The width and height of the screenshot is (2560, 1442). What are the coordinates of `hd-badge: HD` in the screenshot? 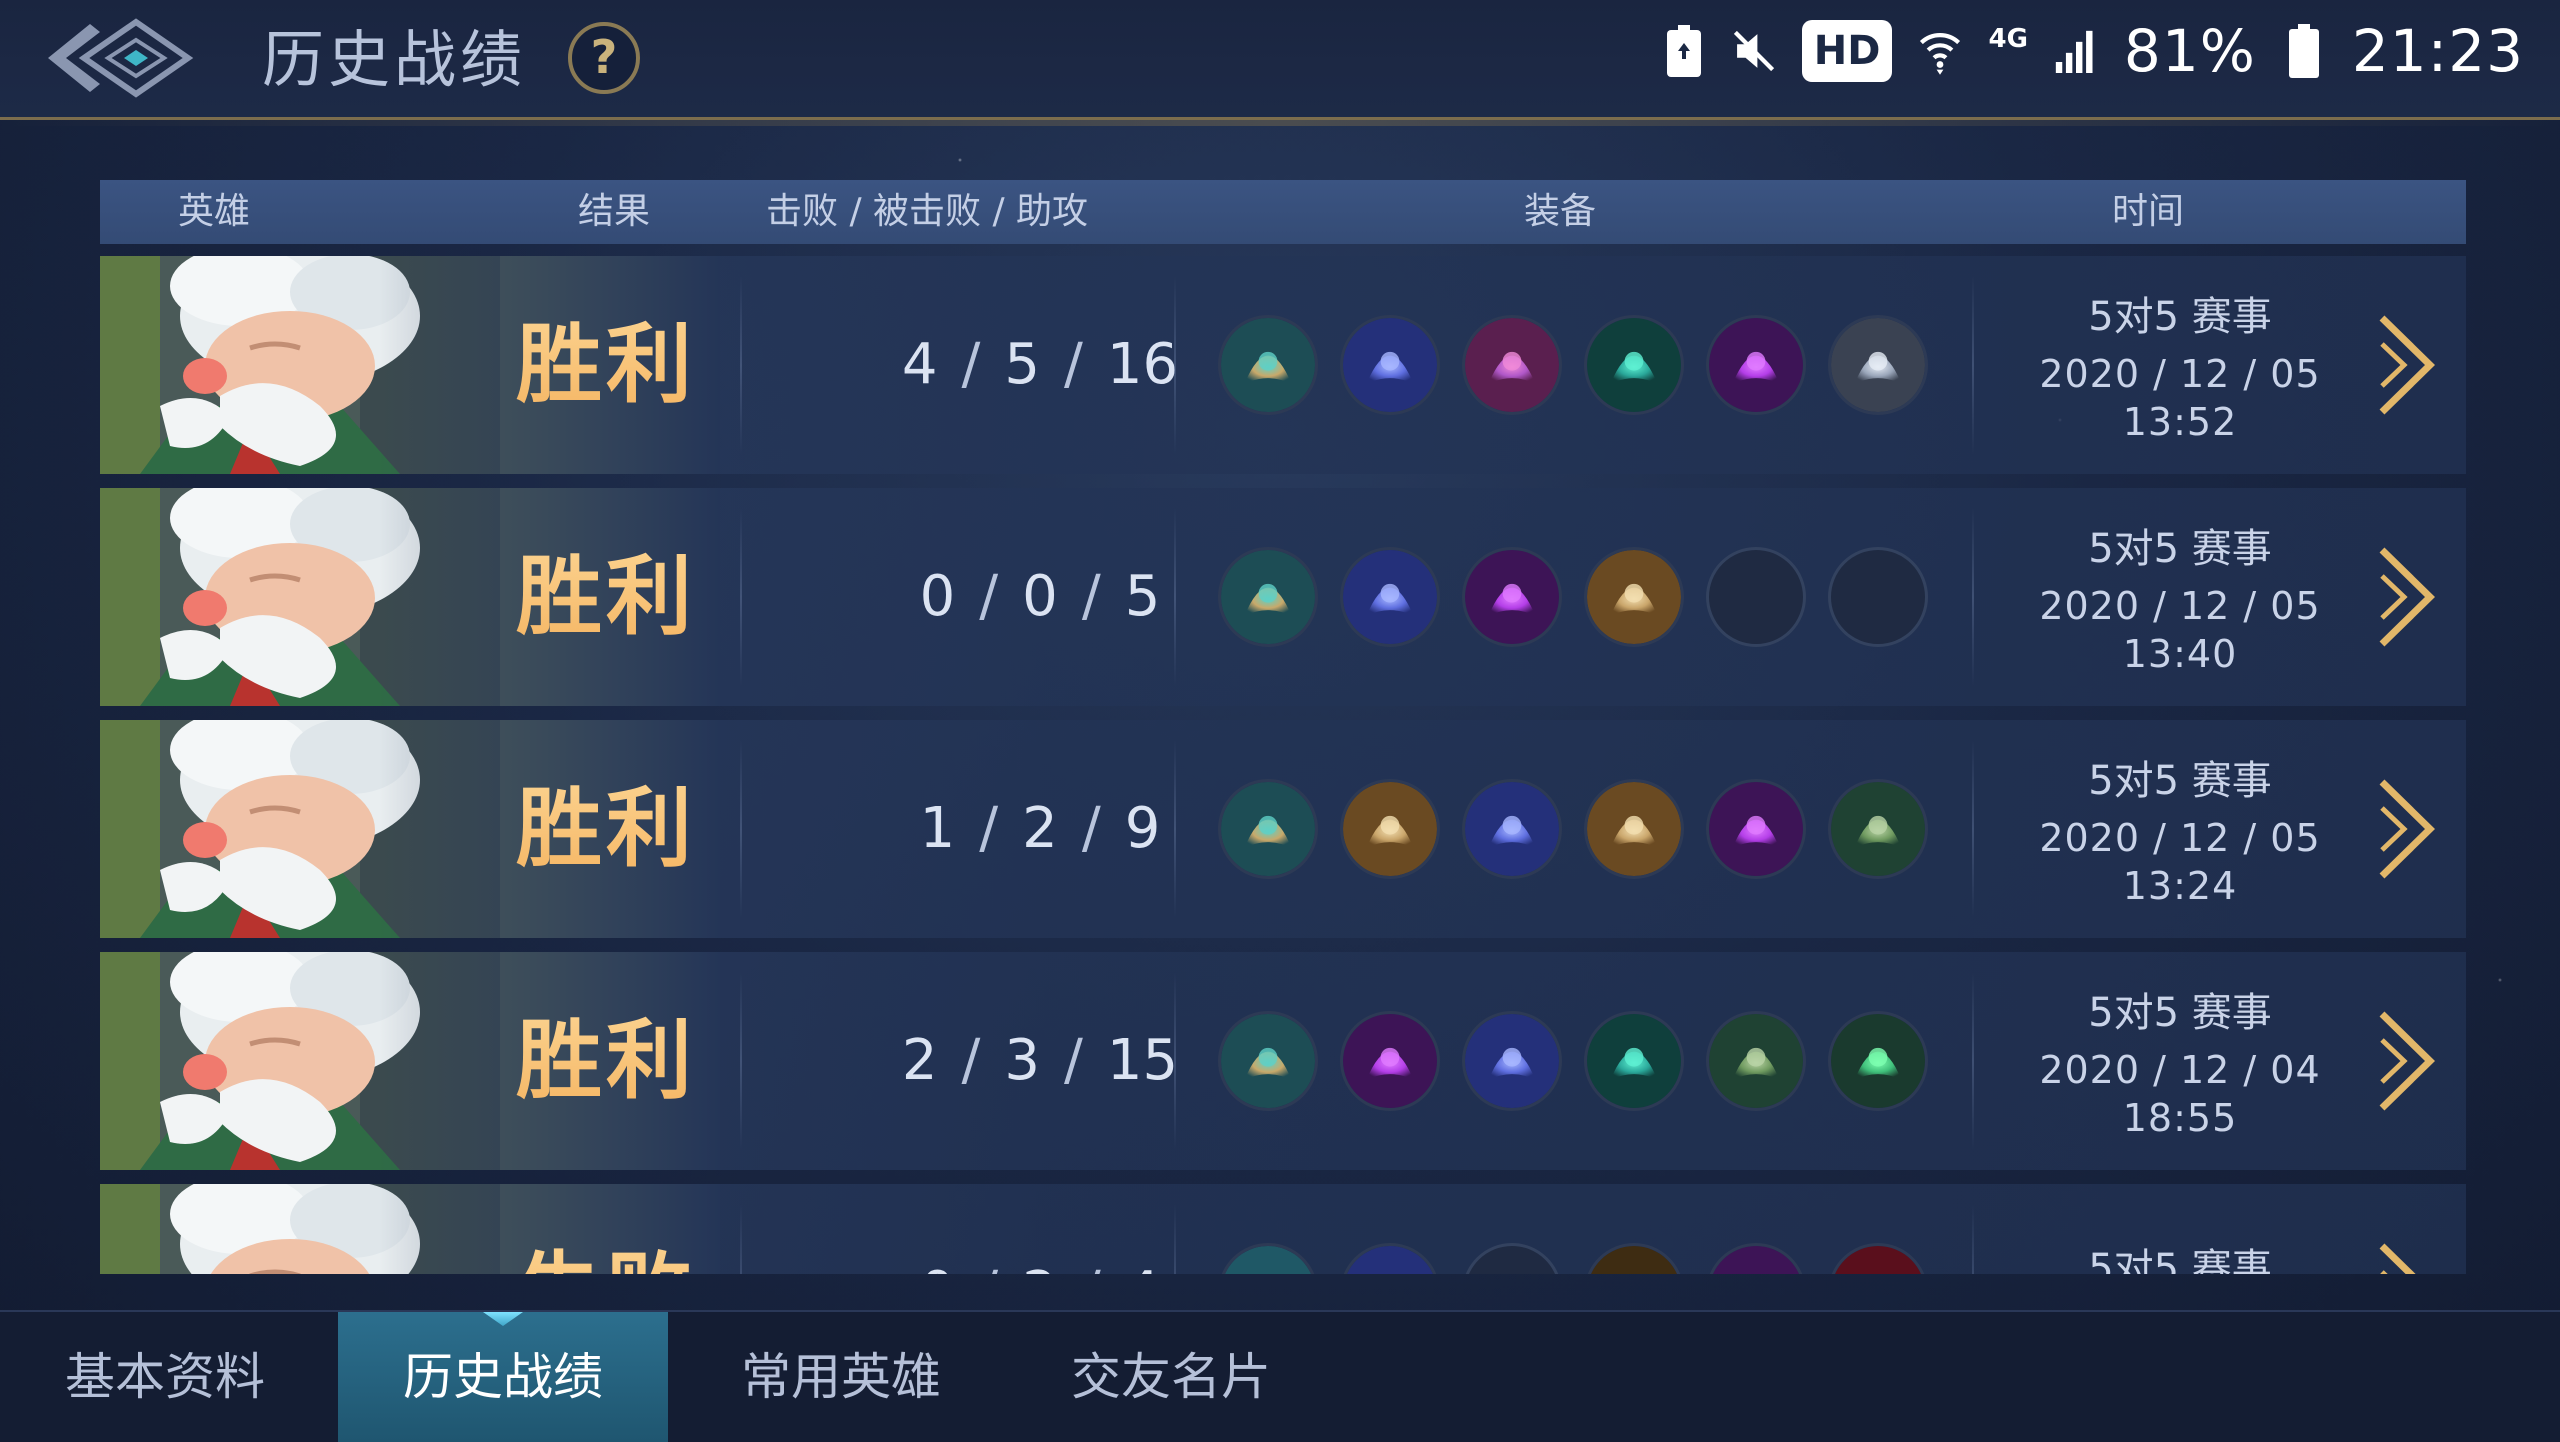 It's located at (1847, 51).